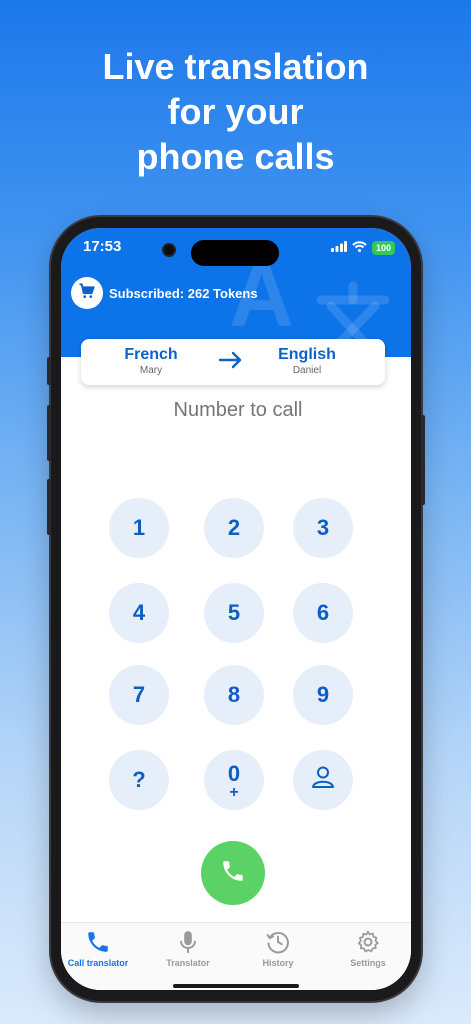  What do you see at coordinates (234, 792) in the screenshot?
I see `key-0-plus: +` at bounding box center [234, 792].